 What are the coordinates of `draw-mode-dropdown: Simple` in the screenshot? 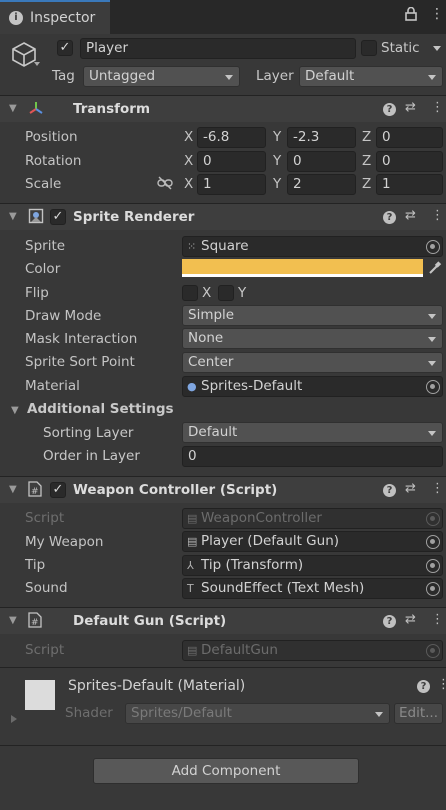 It's located at (312, 315).